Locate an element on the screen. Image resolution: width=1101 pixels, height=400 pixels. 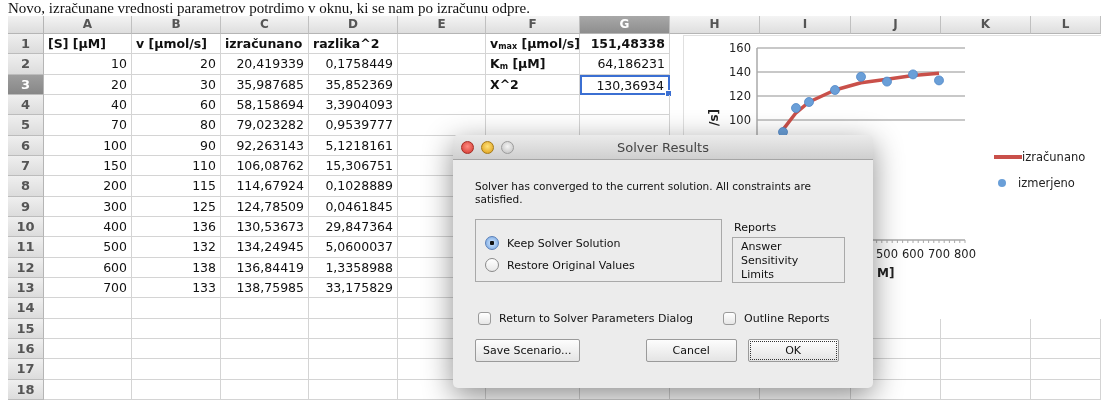
table-cell: 110 is located at coordinates (176, 166).